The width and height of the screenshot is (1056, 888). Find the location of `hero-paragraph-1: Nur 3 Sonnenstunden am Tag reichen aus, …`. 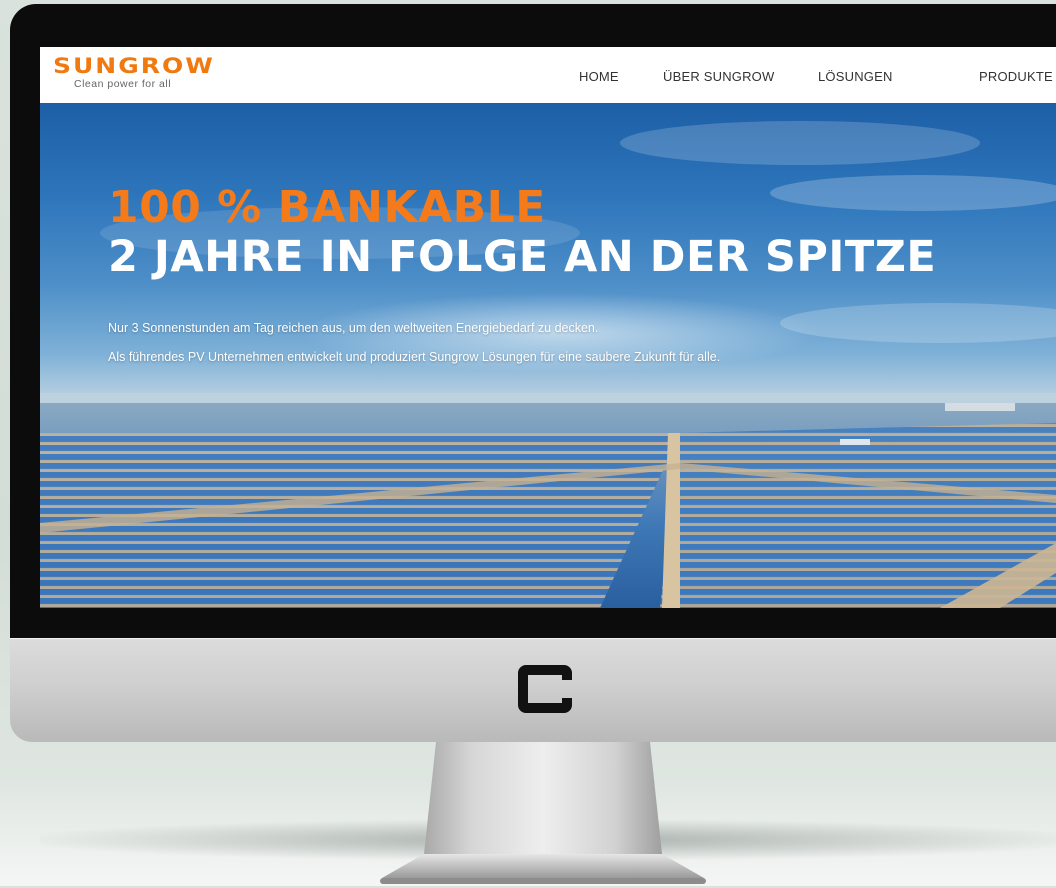

hero-paragraph-1: Nur 3 Sonnenstunden am Tag reichen aus, … is located at coordinates (353, 328).